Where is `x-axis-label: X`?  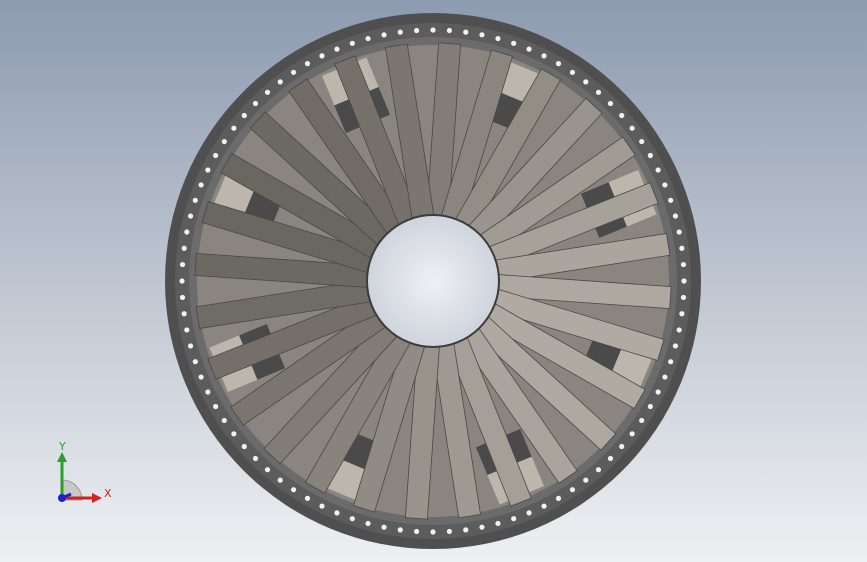 x-axis-label: X is located at coordinates (108, 493).